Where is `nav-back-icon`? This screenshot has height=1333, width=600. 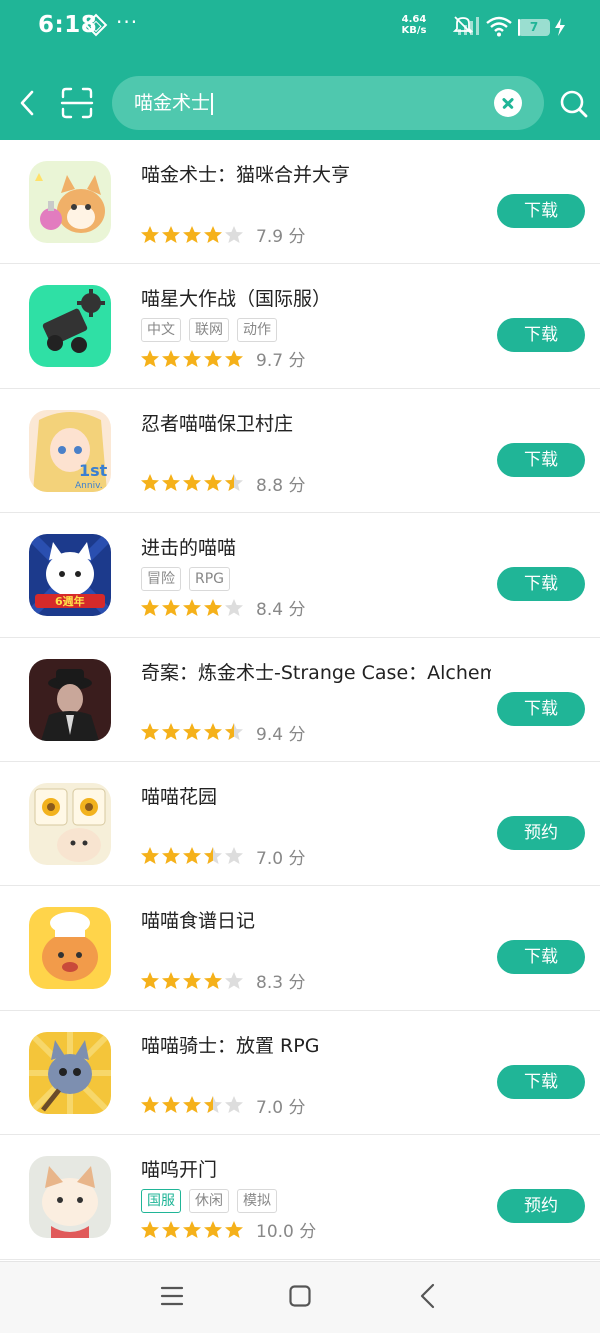
nav-back-icon is located at coordinates (428, 1296).